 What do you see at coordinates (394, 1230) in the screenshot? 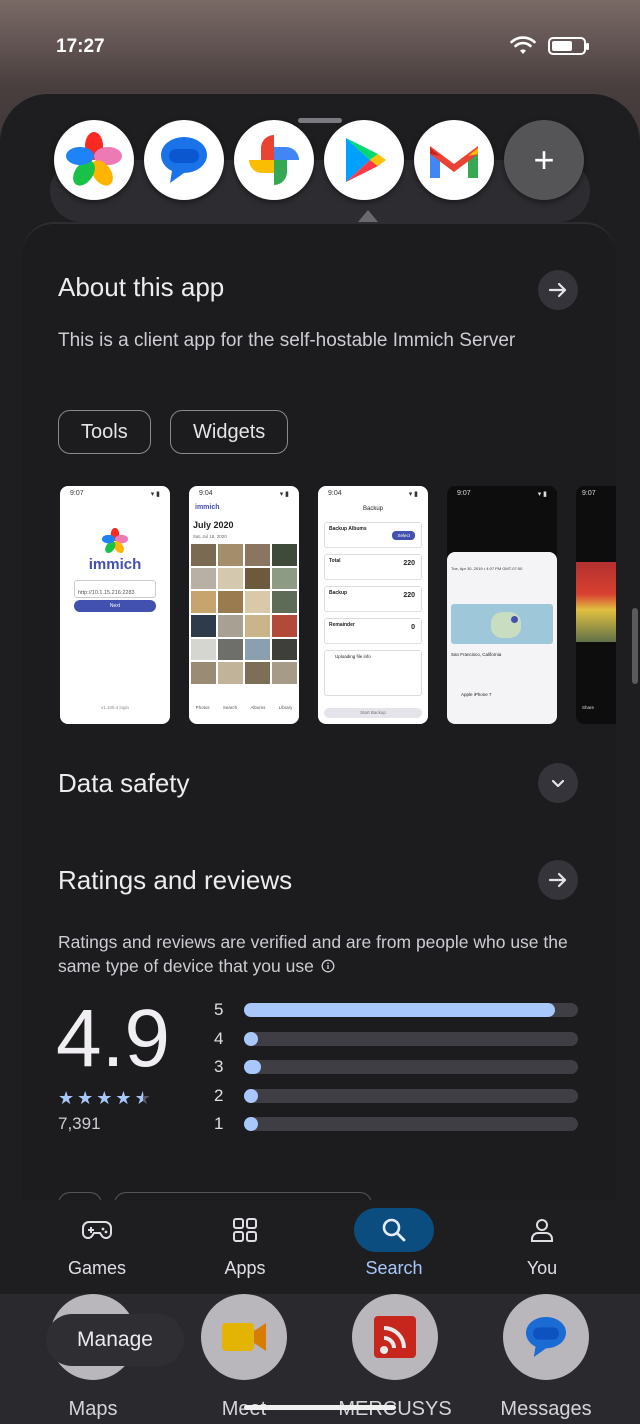
I see `search-icon` at bounding box center [394, 1230].